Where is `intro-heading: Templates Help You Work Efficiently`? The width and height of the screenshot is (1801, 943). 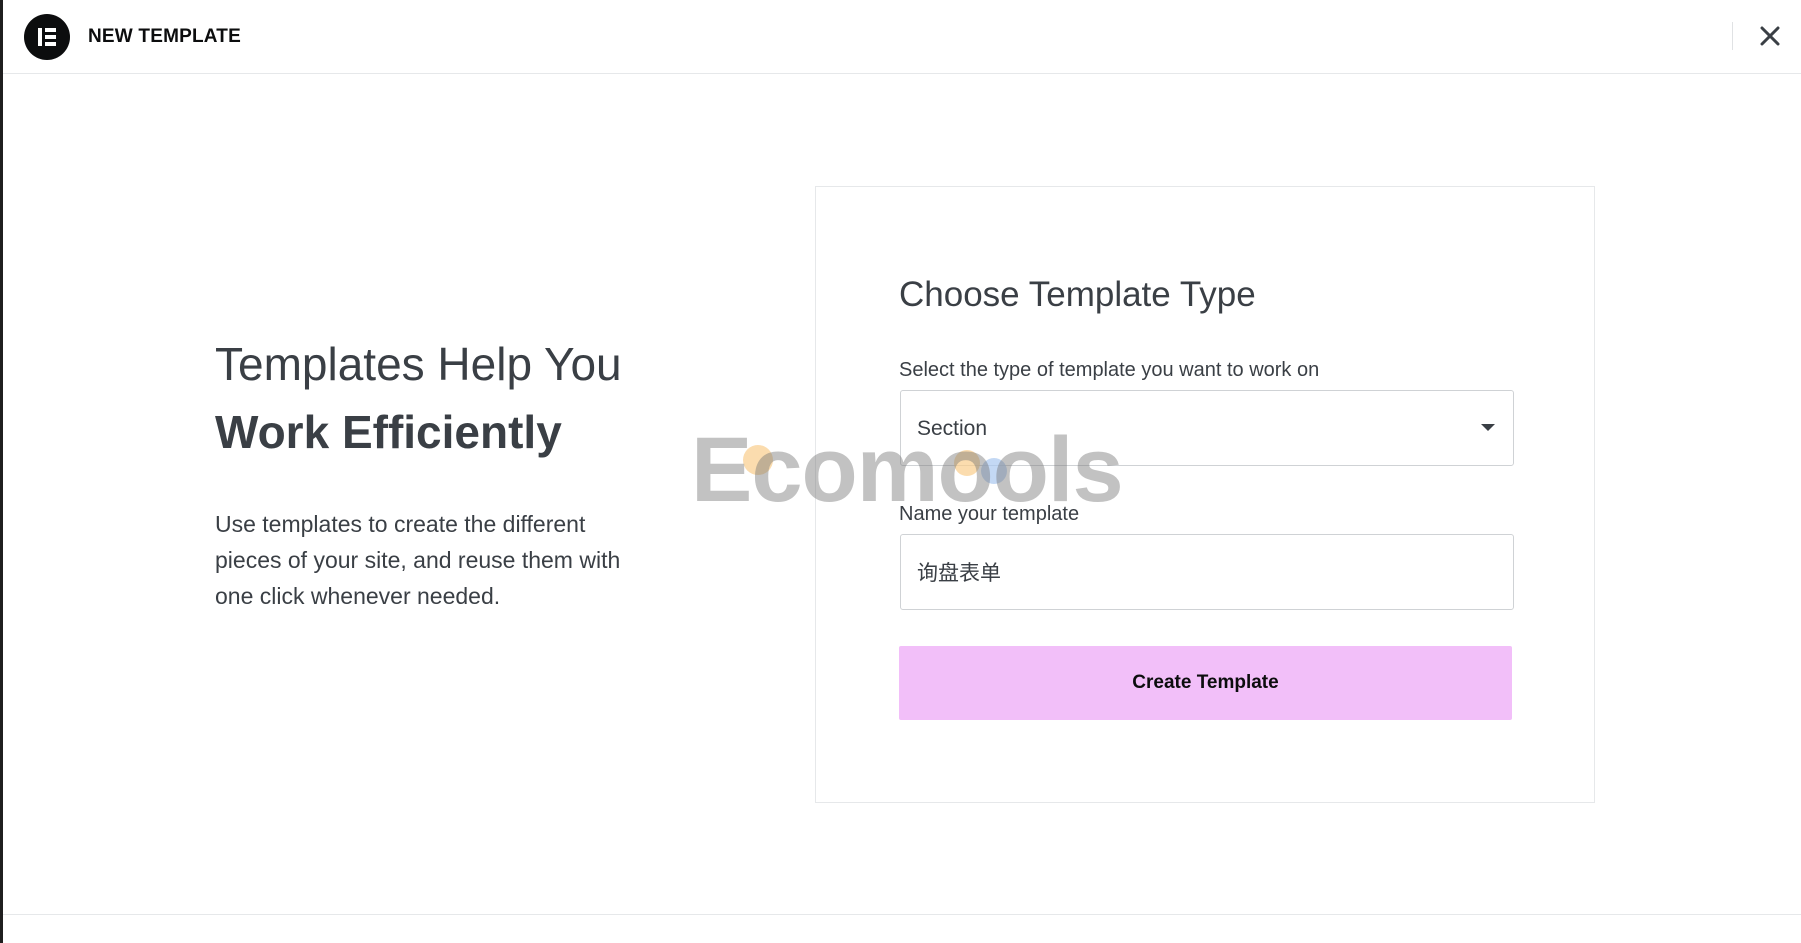
intro-heading: Templates Help You Work Efficiently is located at coordinates (418, 398).